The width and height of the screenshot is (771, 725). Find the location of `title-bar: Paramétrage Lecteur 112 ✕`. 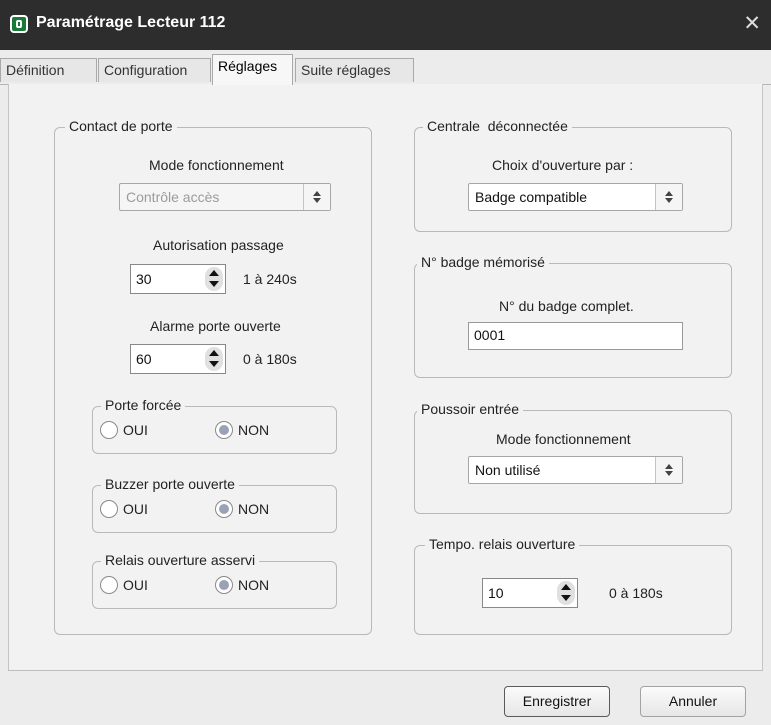

title-bar: Paramétrage Lecteur 112 ✕ is located at coordinates (385, 25).